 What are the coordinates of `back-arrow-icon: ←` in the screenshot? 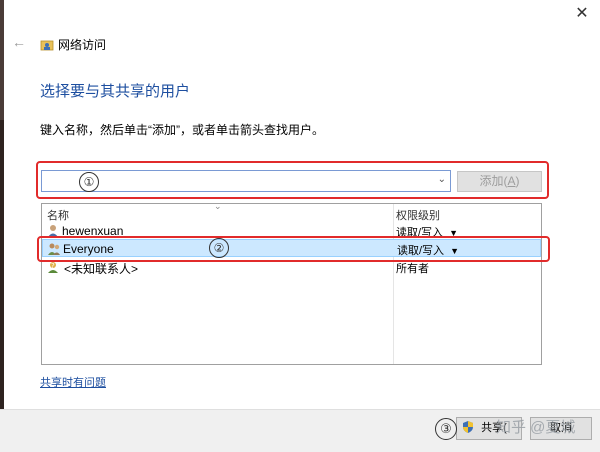 It's located at (19, 42).